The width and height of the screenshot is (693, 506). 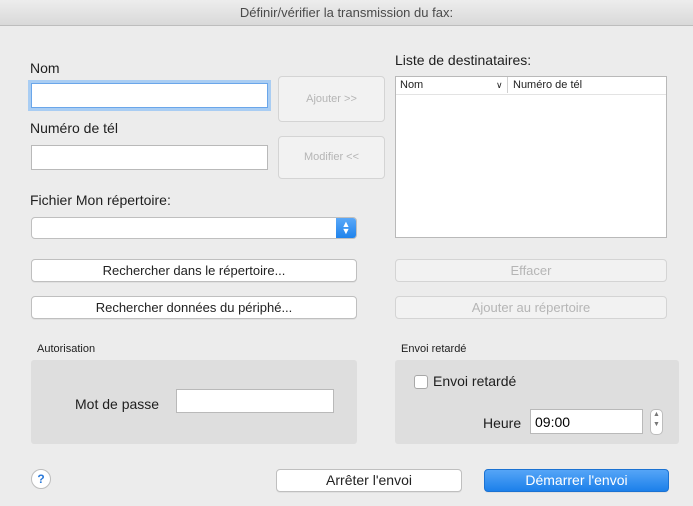 What do you see at coordinates (421, 382) in the screenshot?
I see `delayed-send-checkbox` at bounding box center [421, 382].